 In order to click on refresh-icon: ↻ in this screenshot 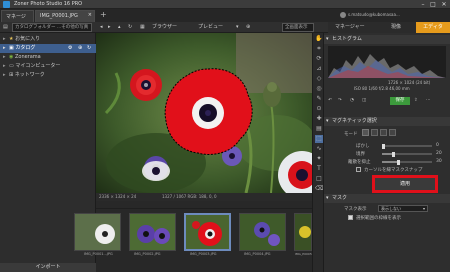, I will do `click(130, 27)`.